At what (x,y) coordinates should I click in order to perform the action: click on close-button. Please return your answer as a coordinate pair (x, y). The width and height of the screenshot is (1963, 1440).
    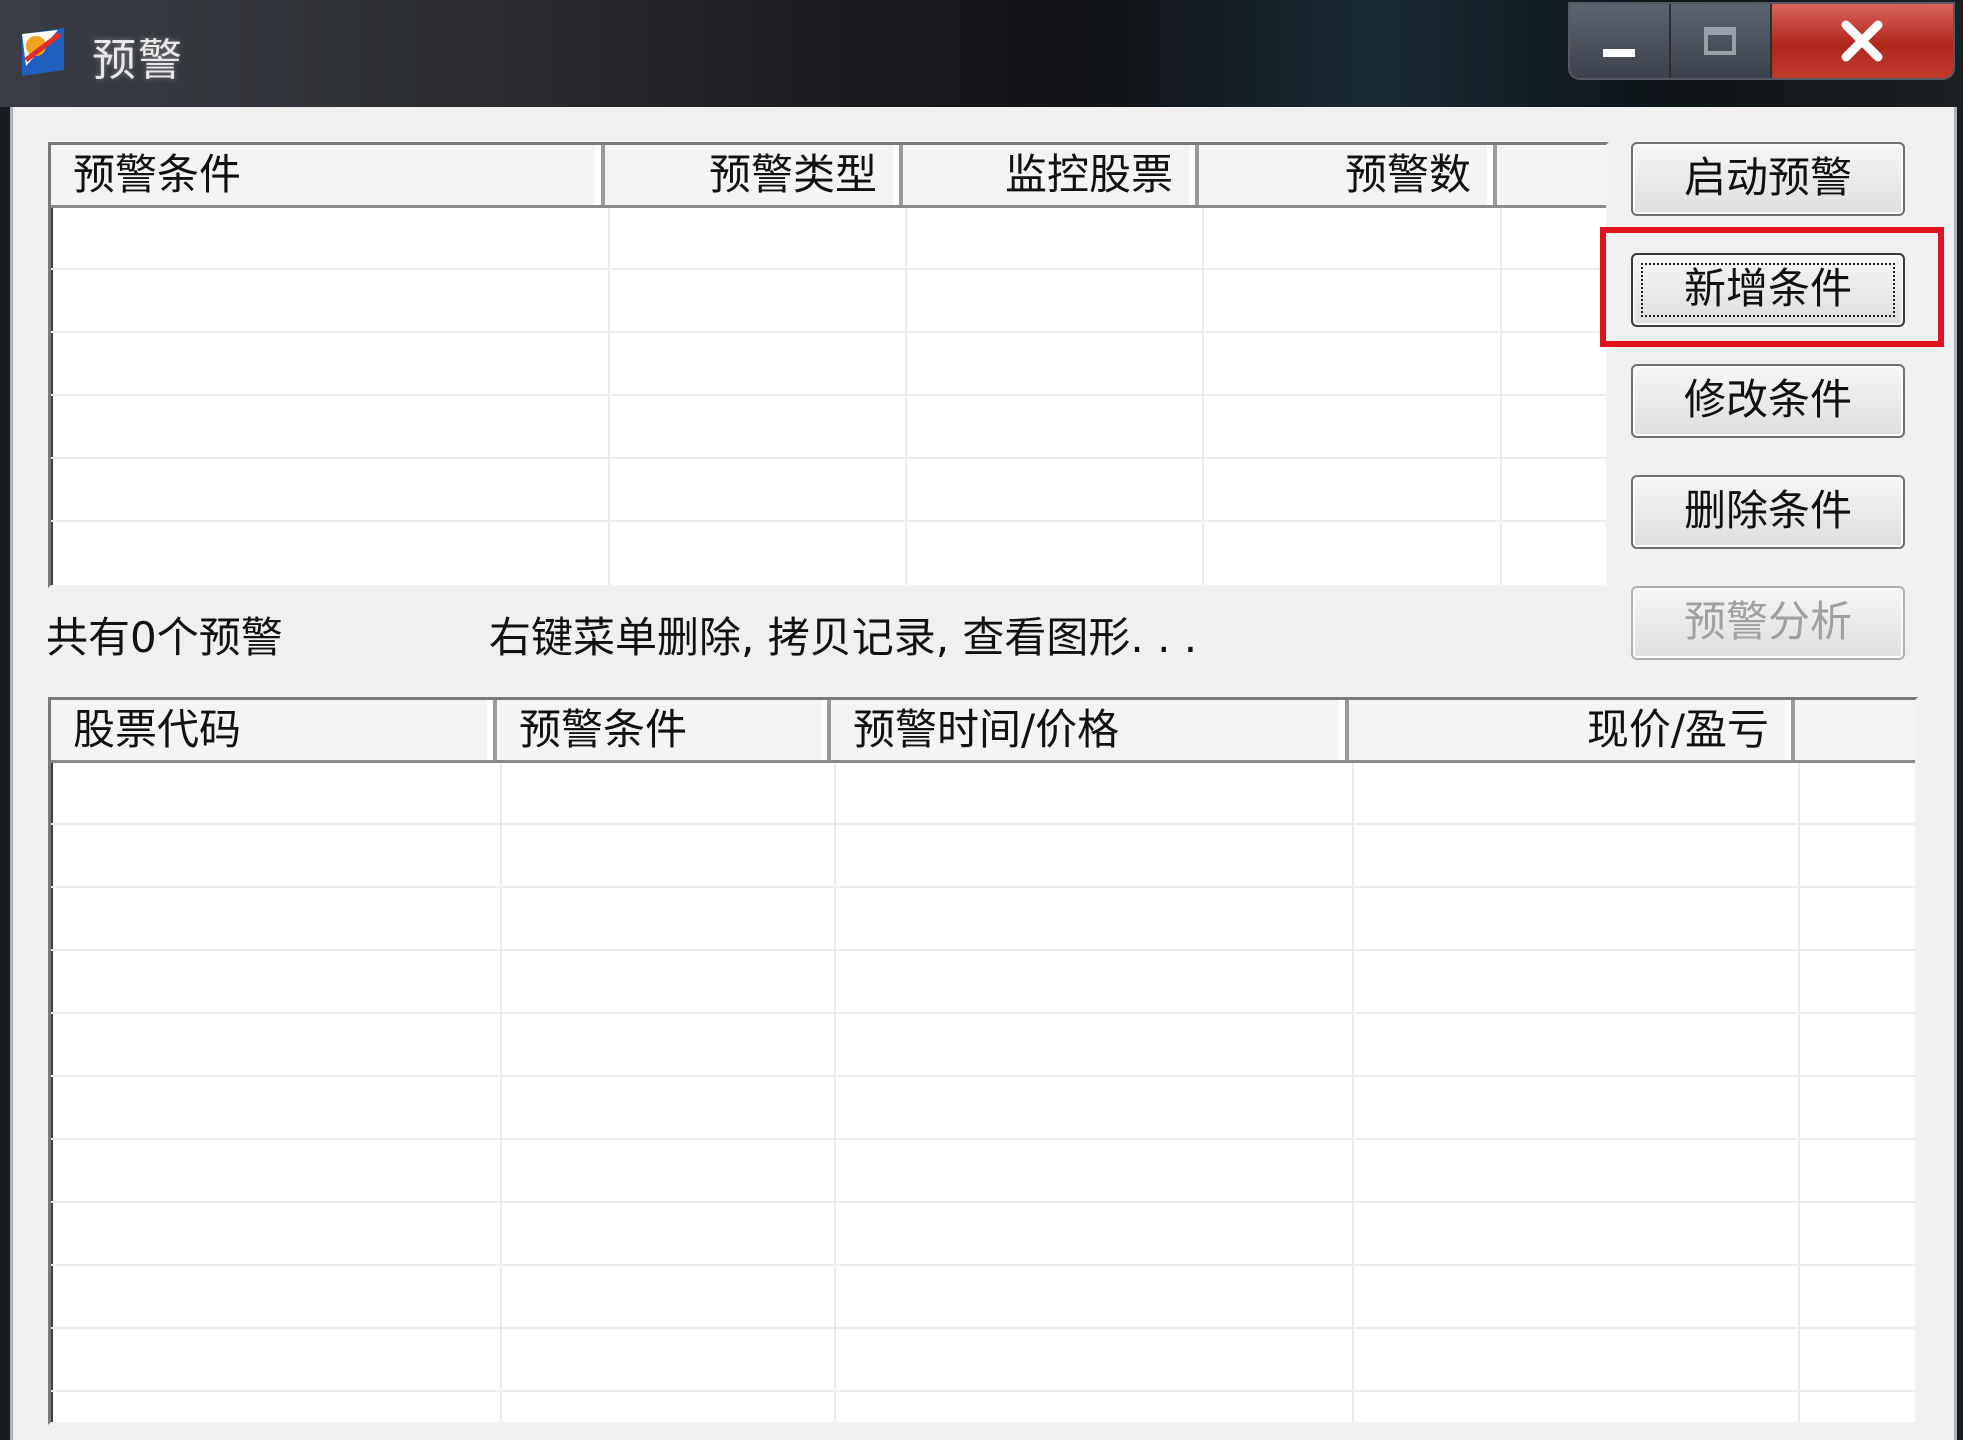
    Looking at the image, I should click on (1862, 41).